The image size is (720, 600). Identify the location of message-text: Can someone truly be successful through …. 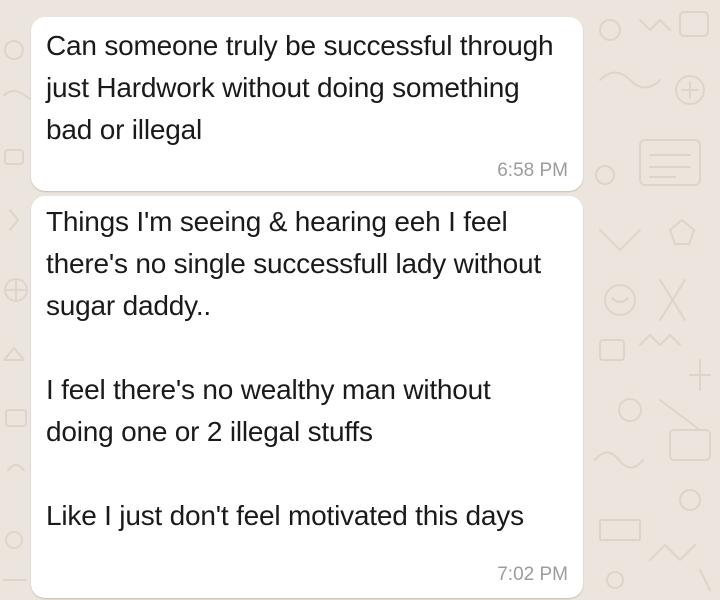
(303, 87).